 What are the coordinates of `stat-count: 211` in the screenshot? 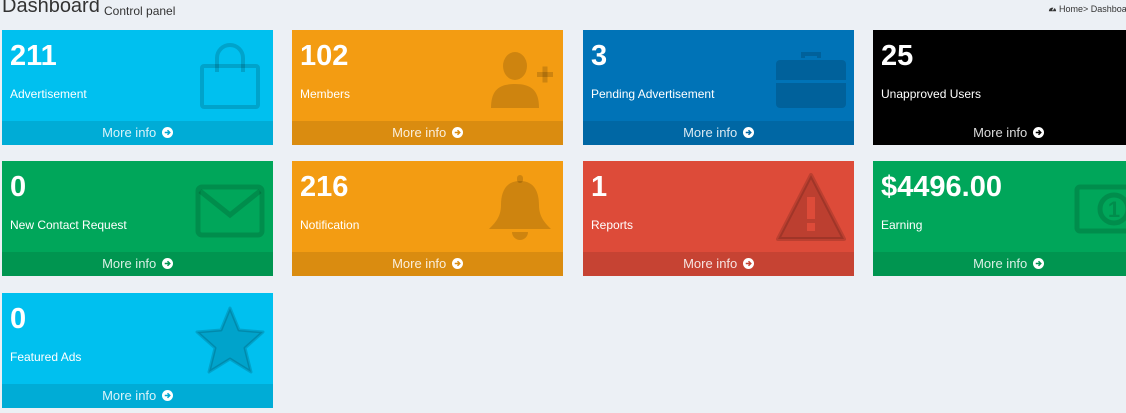 It's located at (33, 56).